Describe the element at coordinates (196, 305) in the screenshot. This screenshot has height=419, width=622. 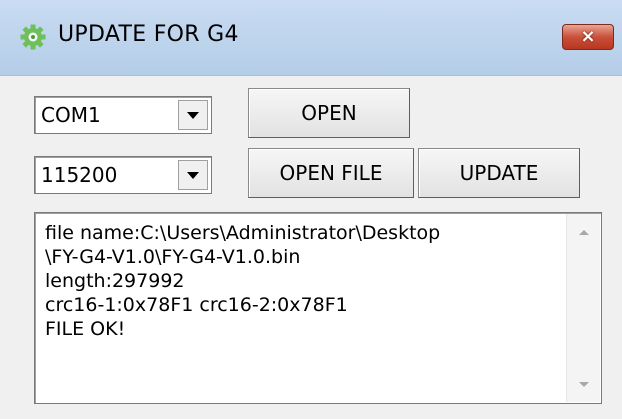
I see `log-line: crc16-1:0x78F1 crc16-2:0x78F1` at that location.